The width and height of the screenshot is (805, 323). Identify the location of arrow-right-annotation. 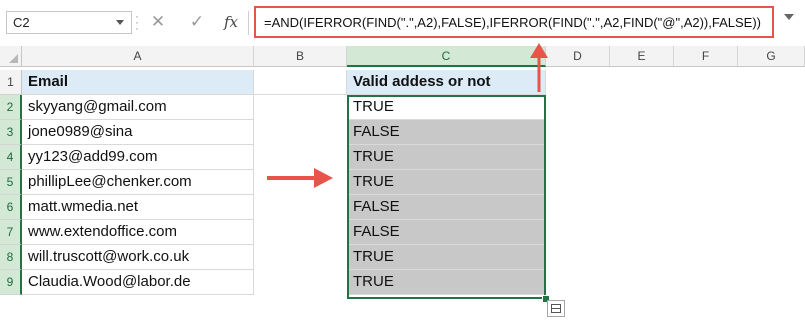
(300, 178).